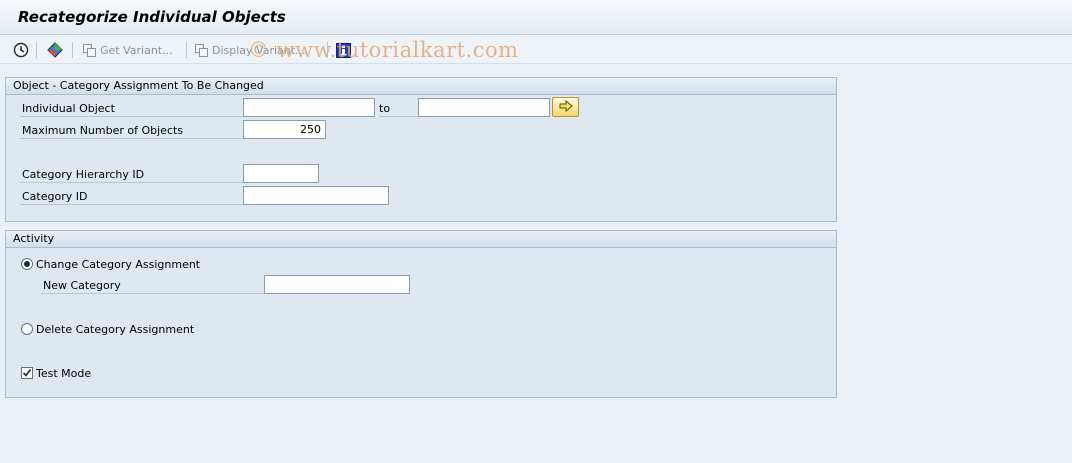 The width and height of the screenshot is (1072, 463). I want to click on arrow-right-icon, so click(566, 107).